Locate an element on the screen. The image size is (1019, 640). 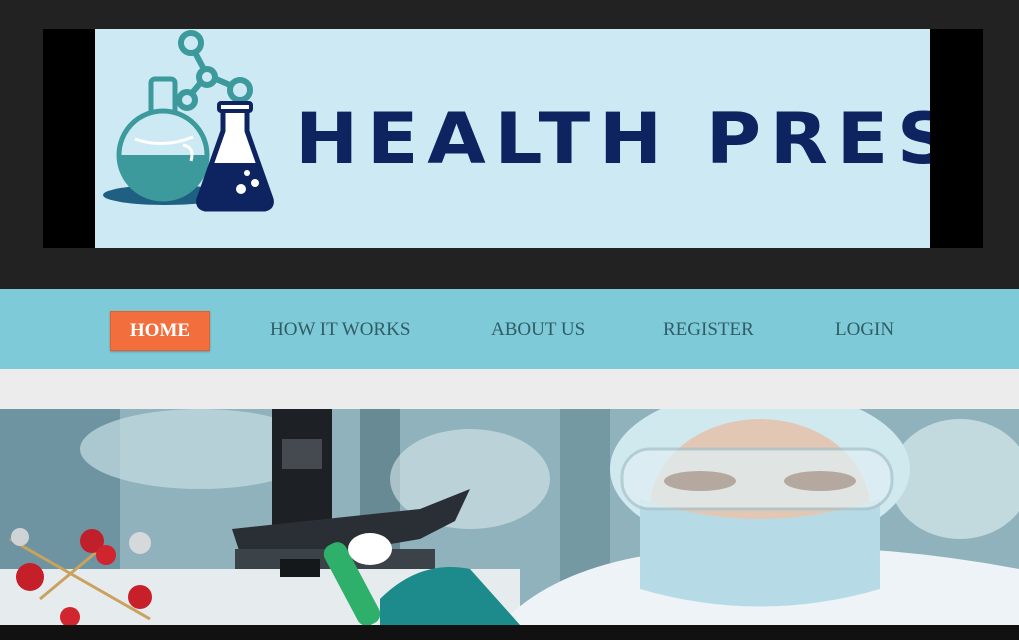
nav-login: LOGIN is located at coordinates (864, 330).